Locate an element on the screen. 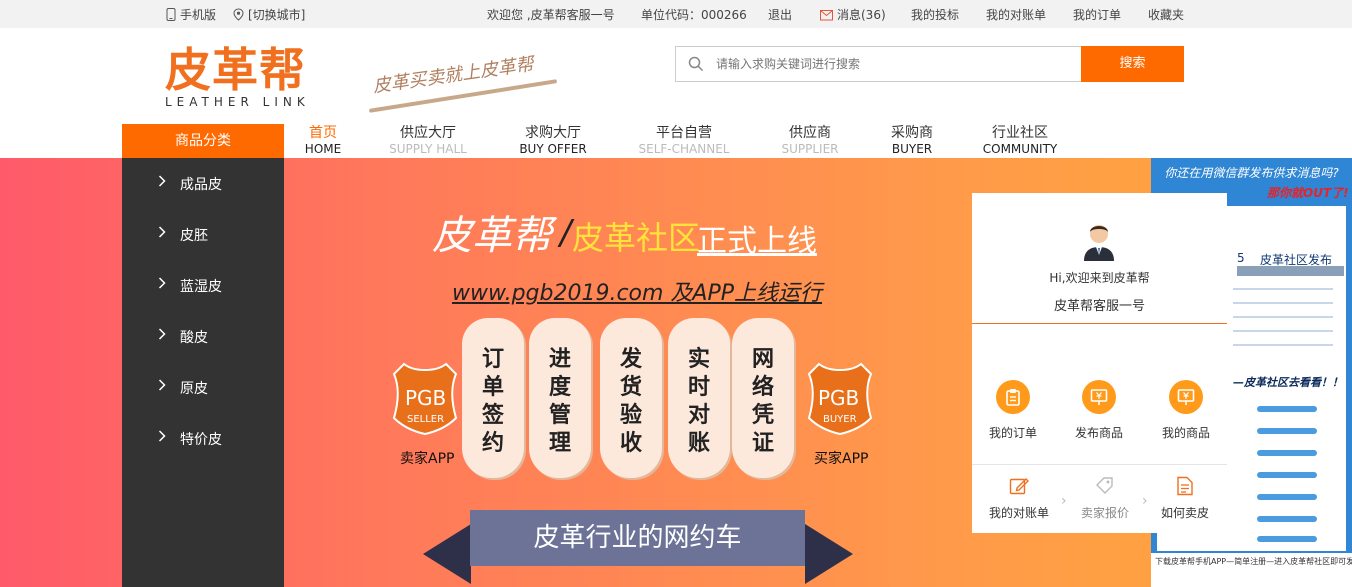 The width and height of the screenshot is (1352, 587). sidebar-item-raw-hide: 原皮 is located at coordinates (203, 387).